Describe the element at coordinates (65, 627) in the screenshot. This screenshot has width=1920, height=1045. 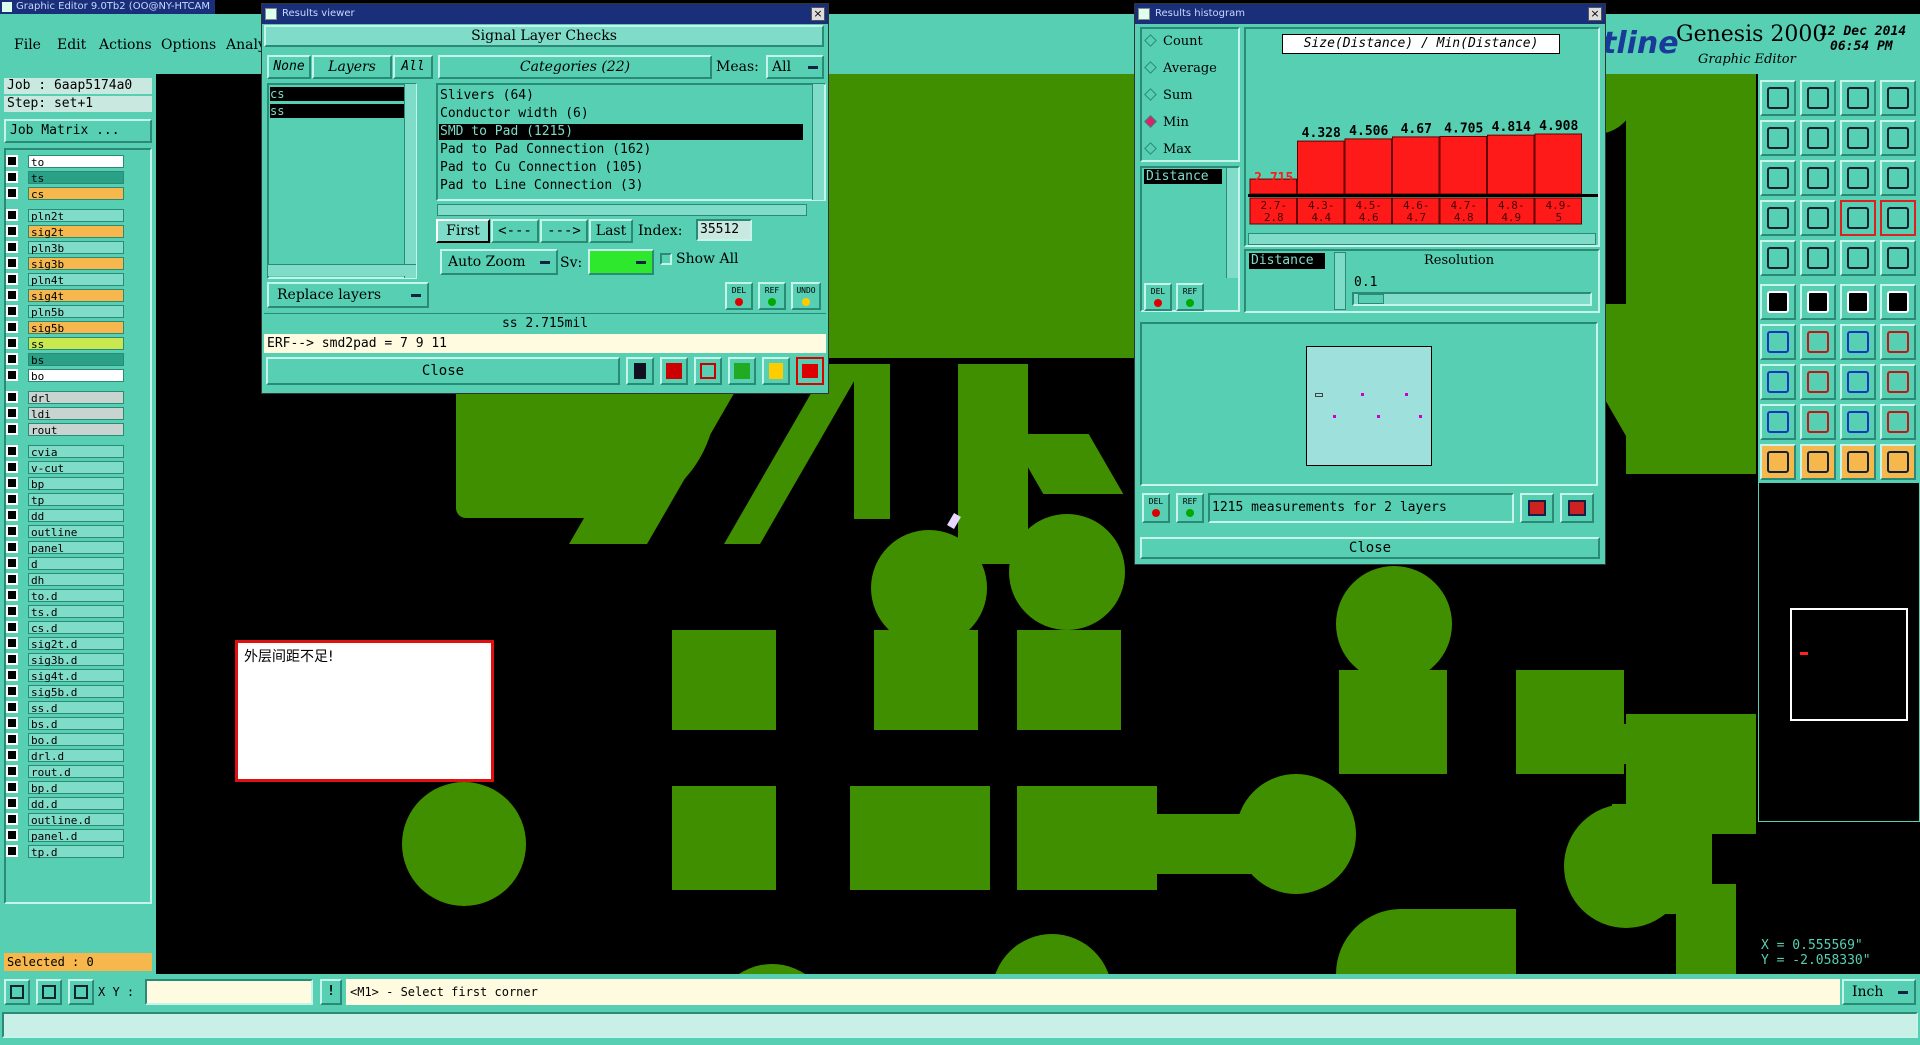
I see `layer-row: cs.d` at that location.